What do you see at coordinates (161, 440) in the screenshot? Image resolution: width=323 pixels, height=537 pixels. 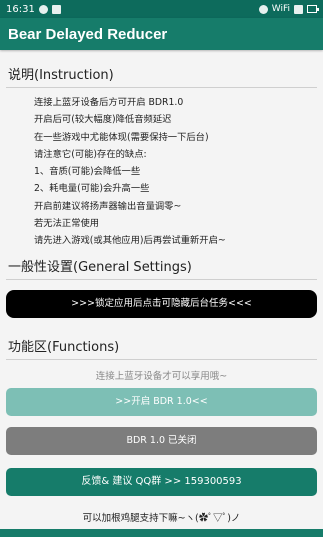 I see `bdr-status-button: BDR 1.0 已关闭` at bounding box center [161, 440].